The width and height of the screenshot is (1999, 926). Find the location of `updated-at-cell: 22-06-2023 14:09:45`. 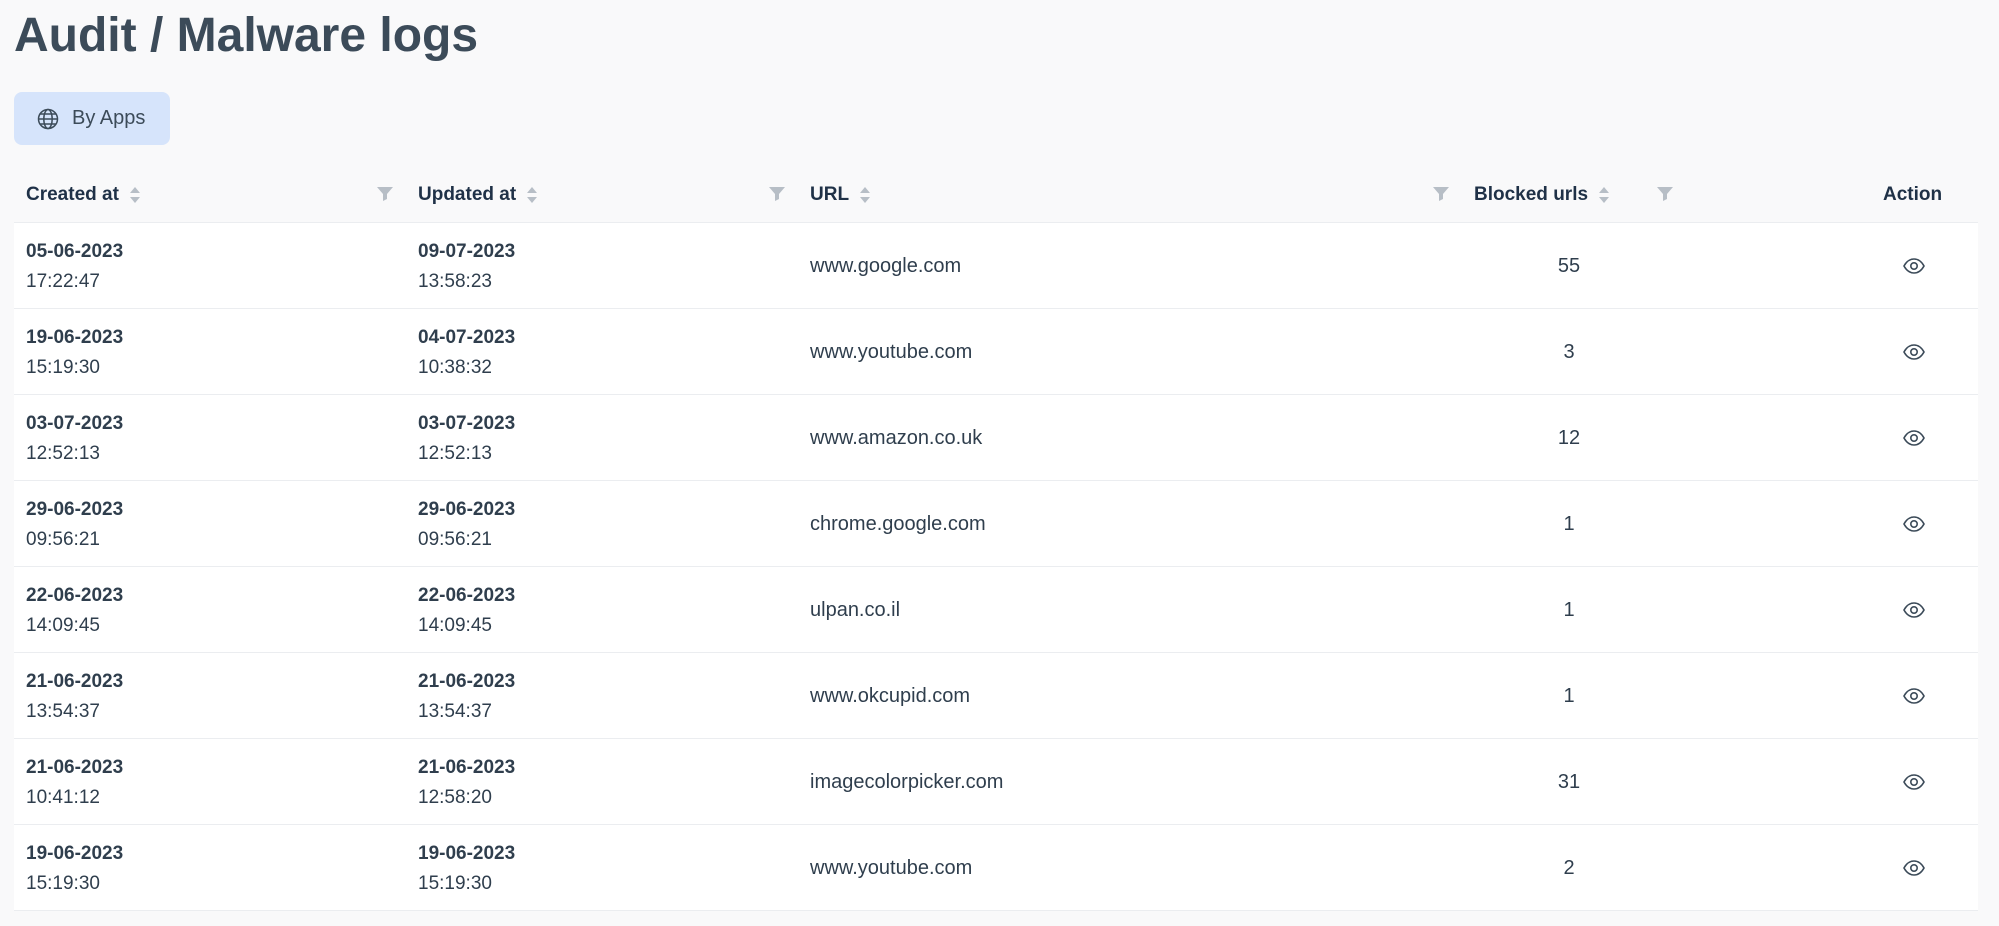

updated-at-cell: 22-06-2023 14:09:45 is located at coordinates (466, 611).